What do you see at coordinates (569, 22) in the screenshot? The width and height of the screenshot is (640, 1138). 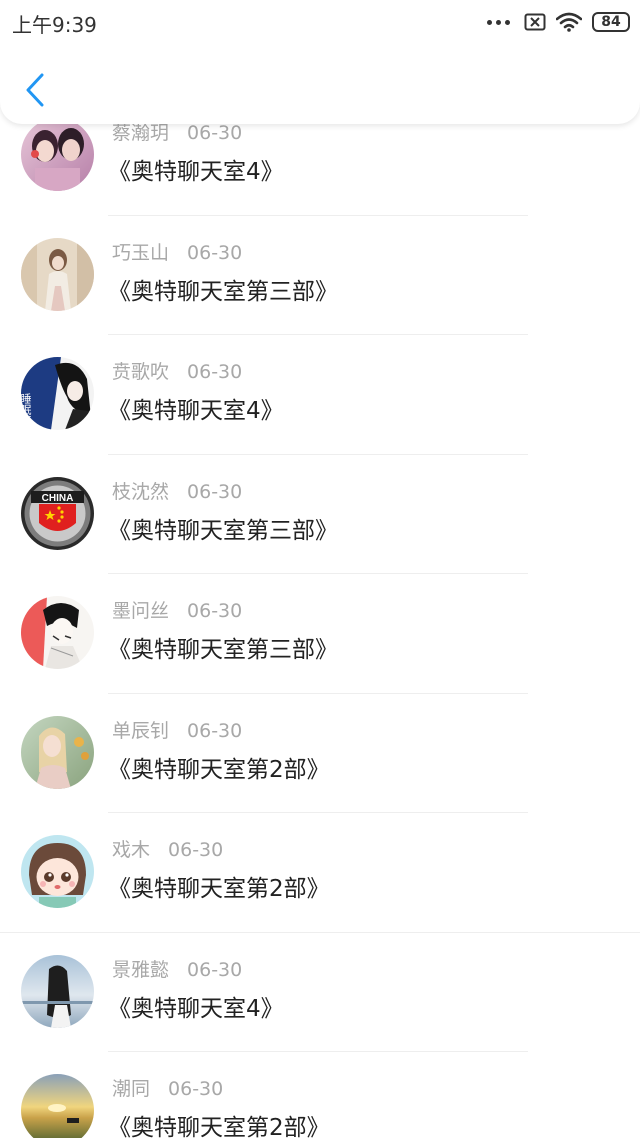 I see `wifi-icon` at bounding box center [569, 22].